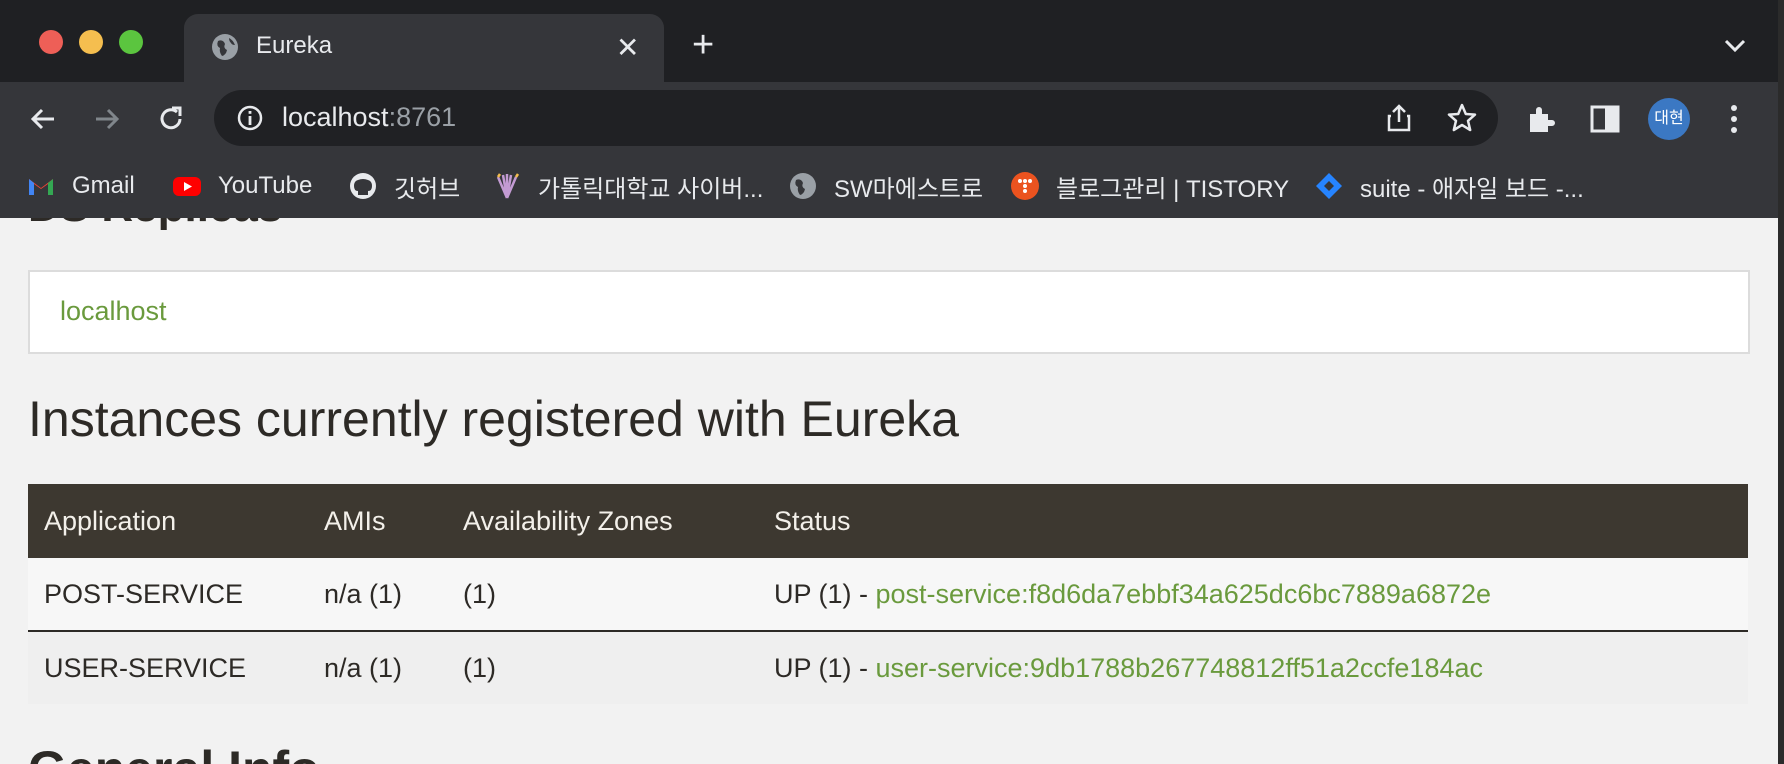 The width and height of the screenshot is (1784, 764). What do you see at coordinates (424, 48) in the screenshot?
I see `tab-eureka: Eureka ✕` at bounding box center [424, 48].